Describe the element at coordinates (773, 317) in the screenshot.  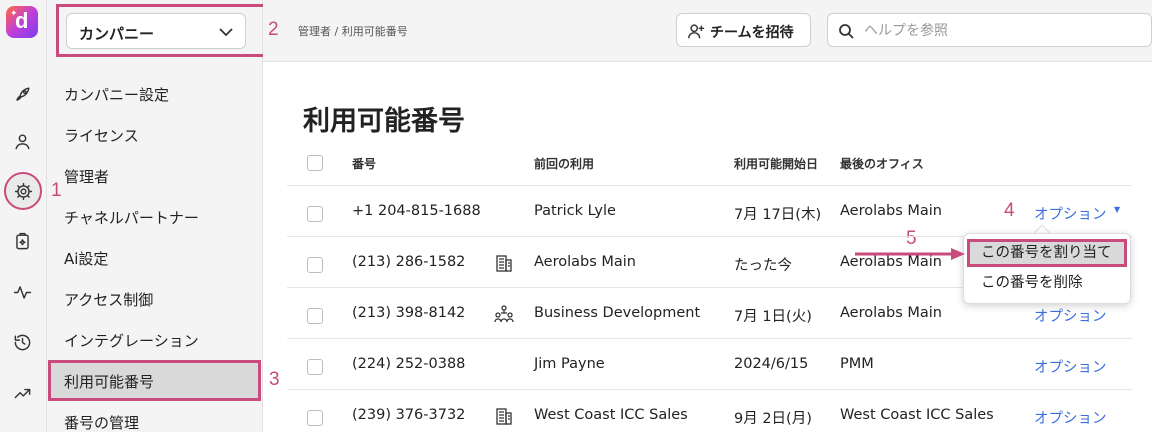
I see `cell-available-since: 7月 1日(火)` at that location.